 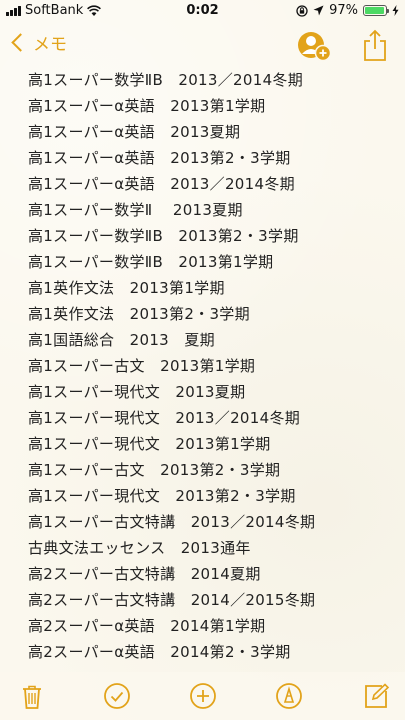 I want to click on note-line: 古典文法エッセンス 2013通年, so click(x=139, y=548).